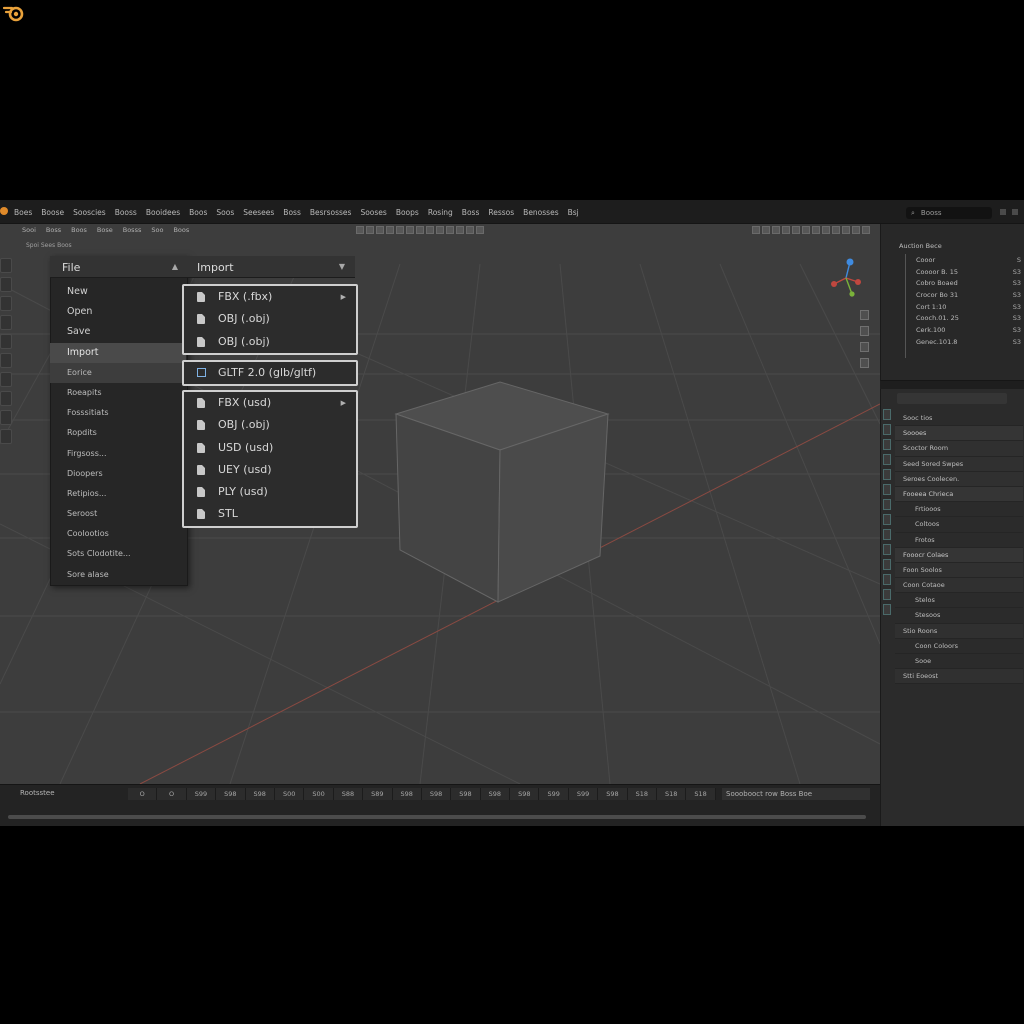 The width and height of the screenshot is (1024, 1024). I want to click on property-row: Coon Cotaoe, so click(959, 586).